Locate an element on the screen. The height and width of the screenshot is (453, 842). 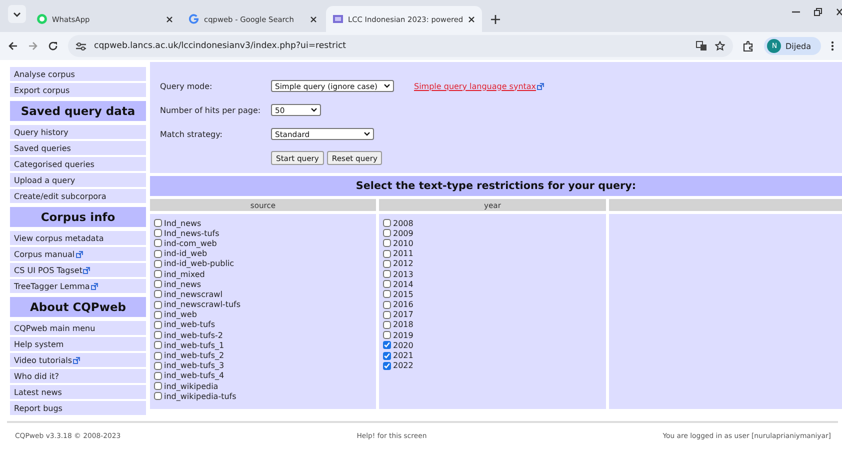
restore-icon is located at coordinates (818, 12).